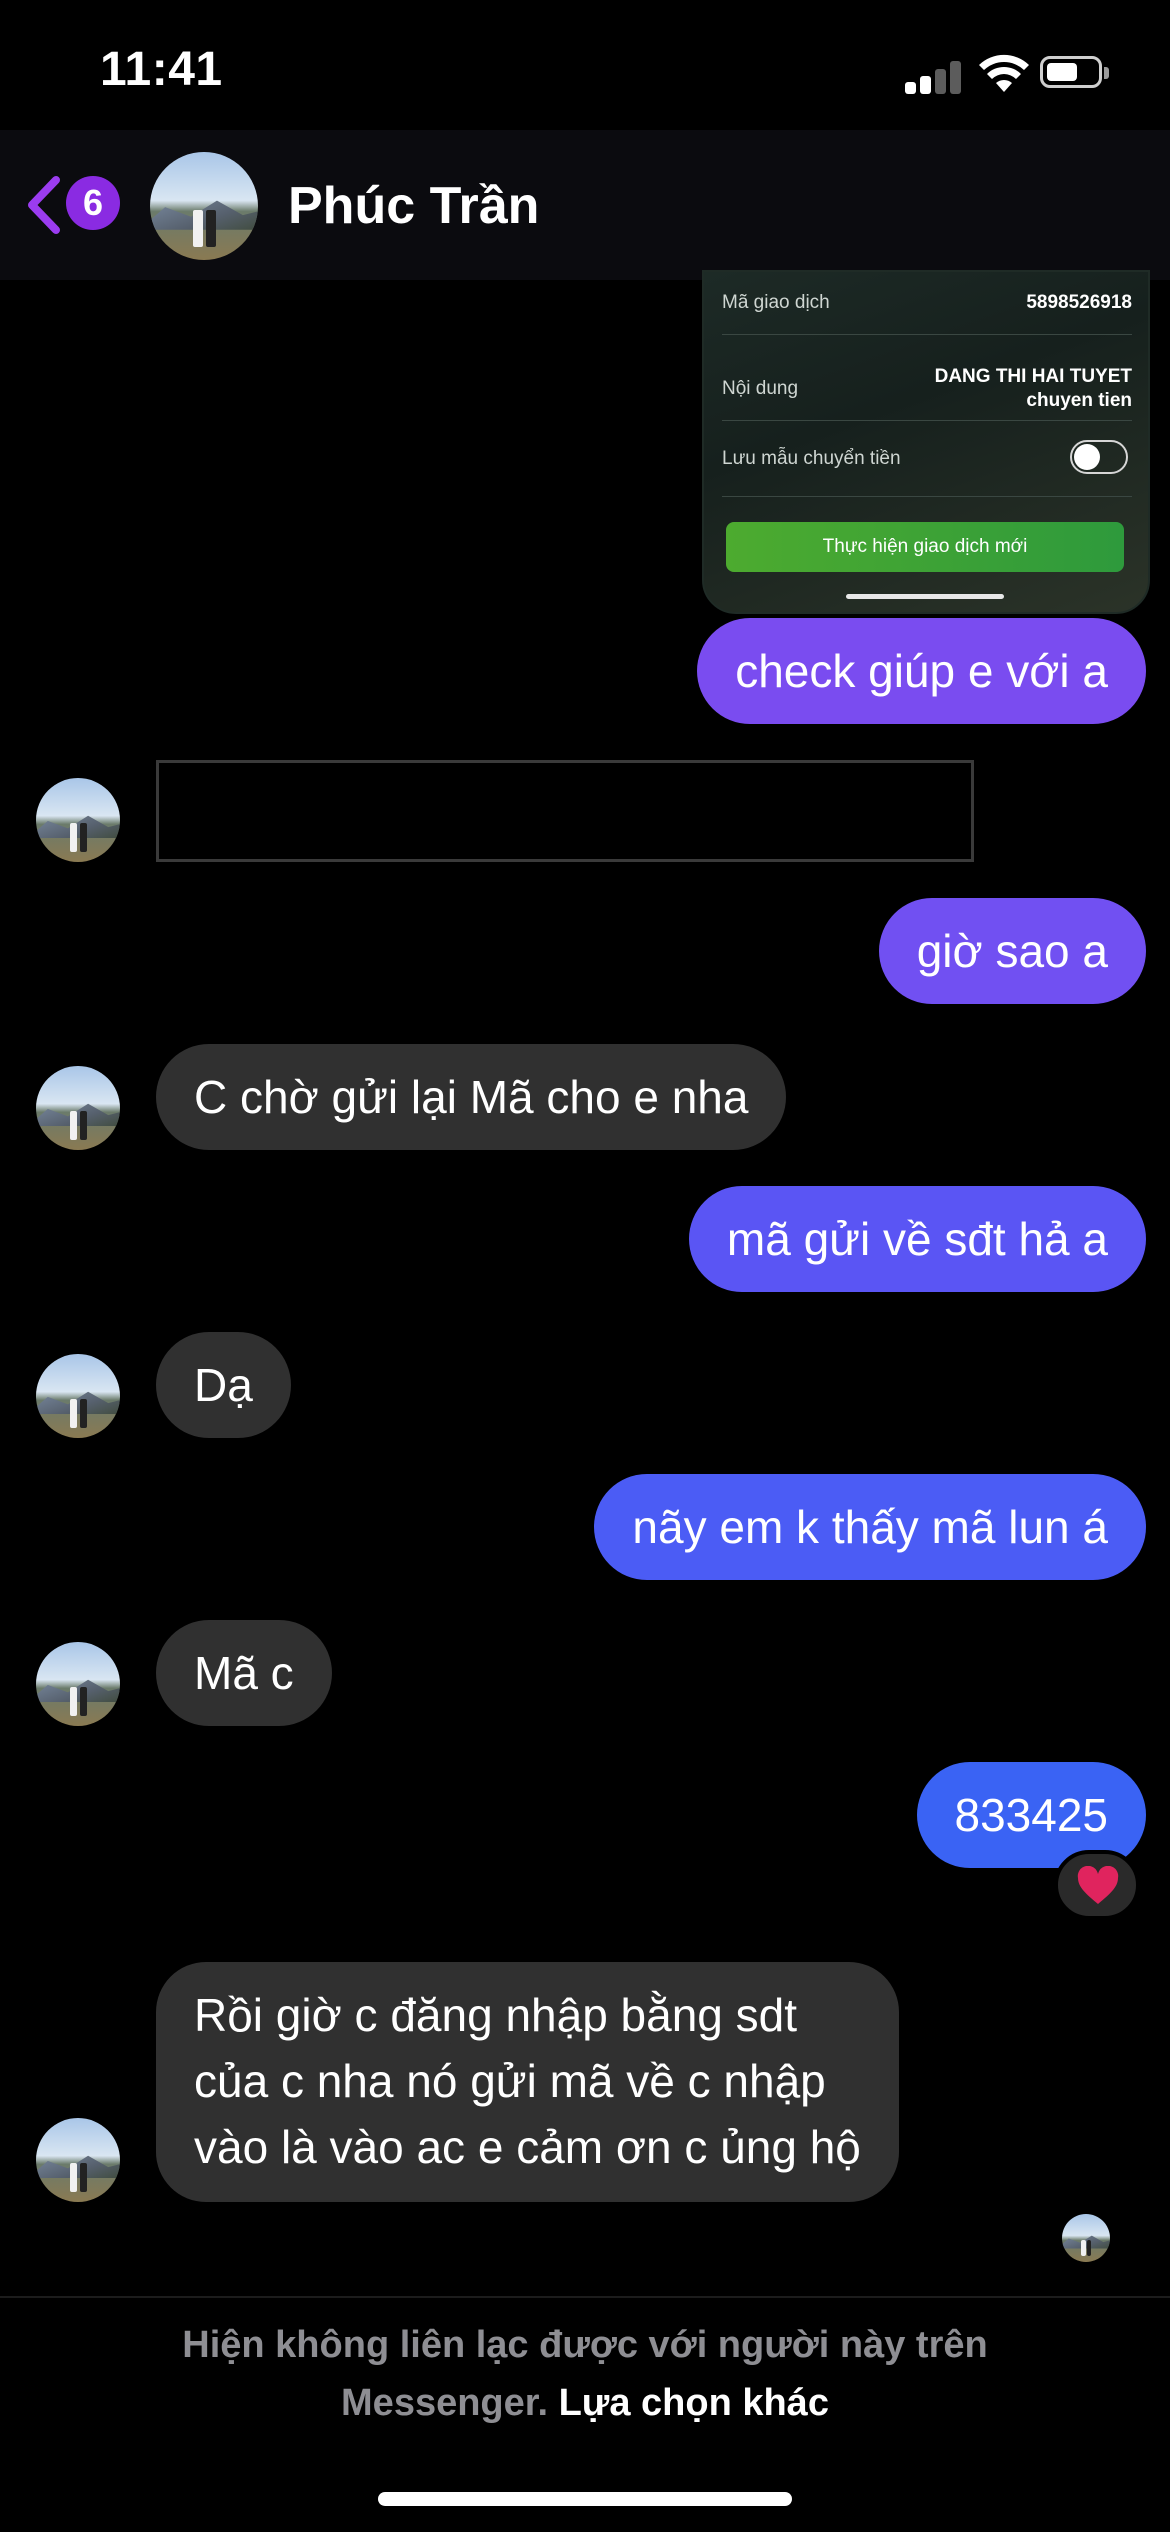 The height and width of the screenshot is (2532, 1170). What do you see at coordinates (44, 205) in the screenshot?
I see `chevron-left-icon` at bounding box center [44, 205].